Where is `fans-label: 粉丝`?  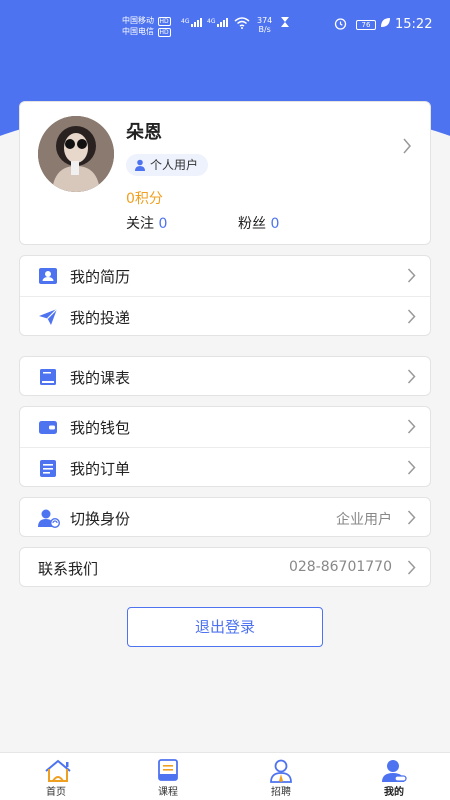 fans-label: 粉丝 is located at coordinates (252, 224).